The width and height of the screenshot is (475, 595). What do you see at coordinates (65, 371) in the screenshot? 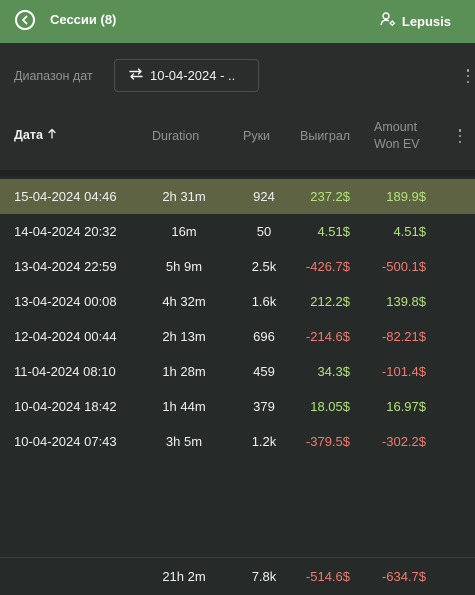
I see `row-date: 11-04-2024 08:10` at bounding box center [65, 371].